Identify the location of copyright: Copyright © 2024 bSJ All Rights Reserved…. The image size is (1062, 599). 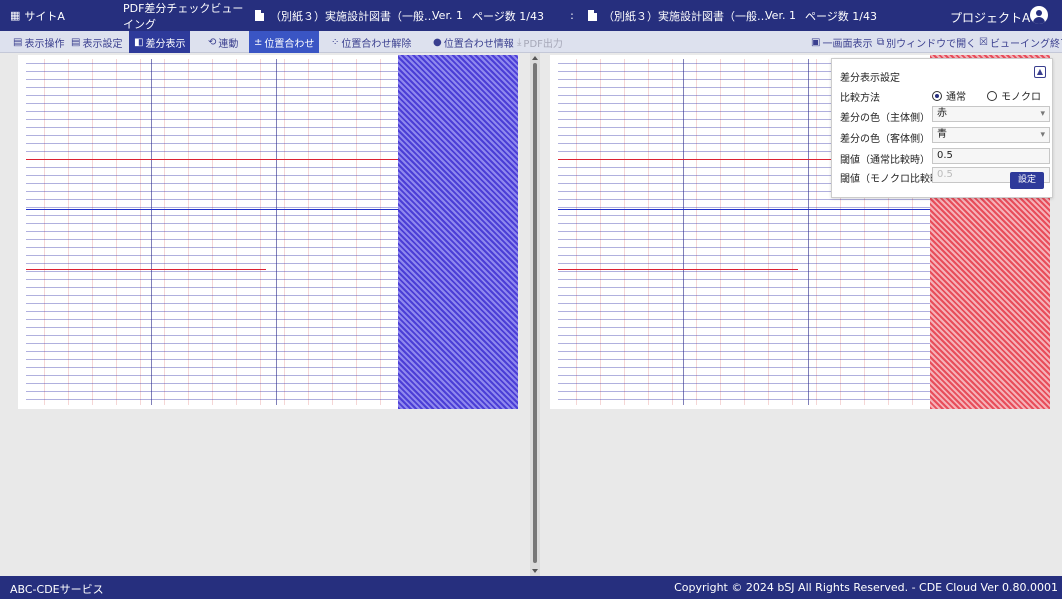
(866, 587).